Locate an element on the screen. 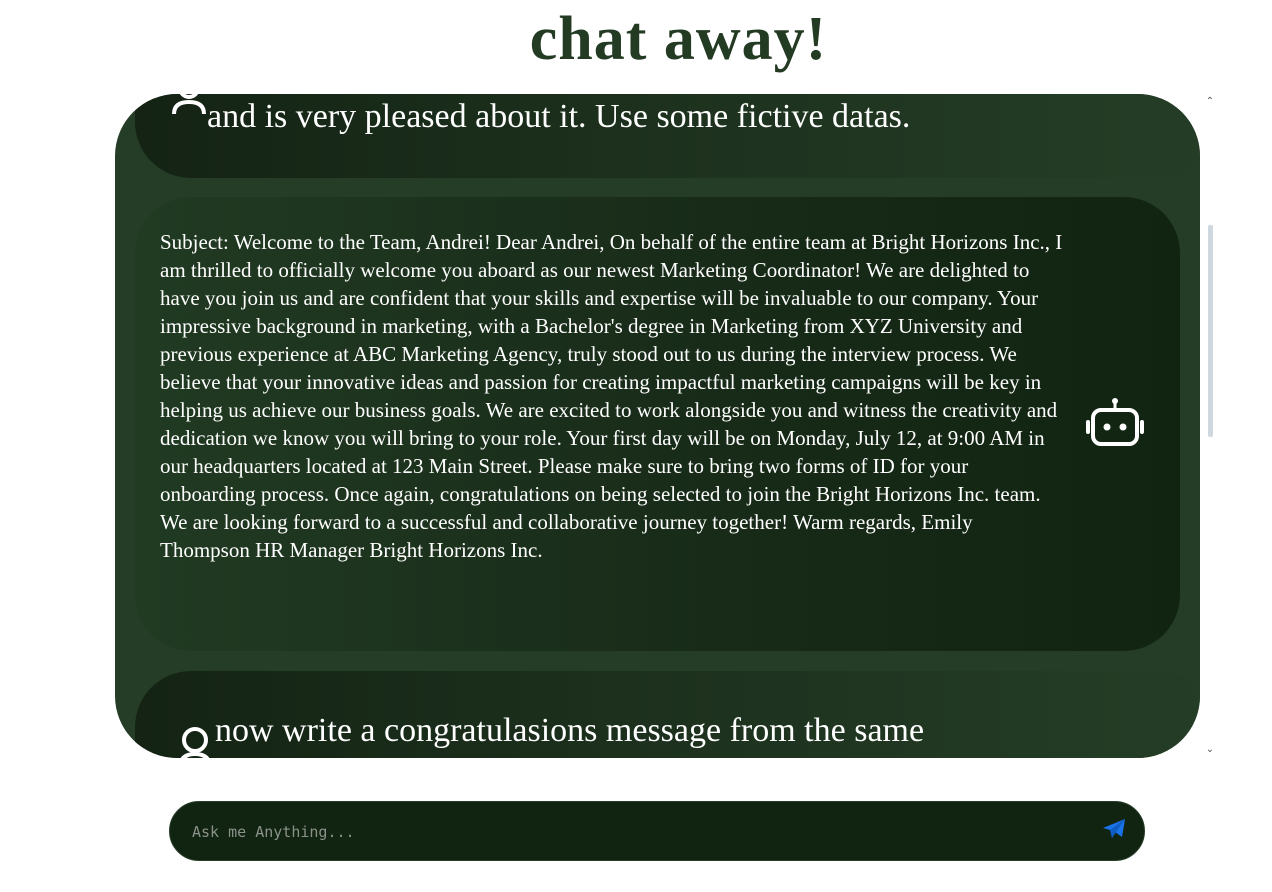 The height and width of the screenshot is (892, 1272). chat-input-bar is located at coordinates (657, 831).